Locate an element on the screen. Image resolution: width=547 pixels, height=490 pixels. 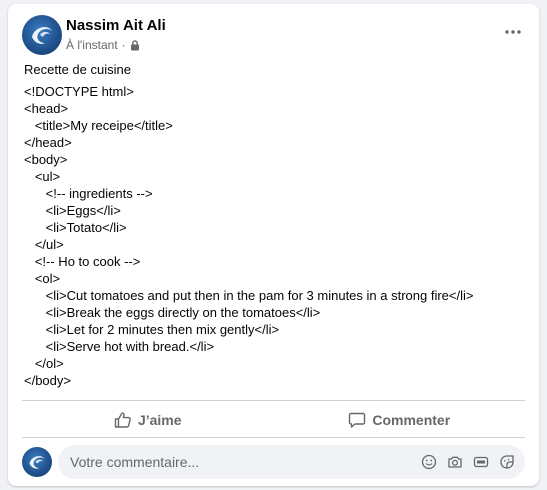
comment-tools is located at coordinates (473, 462).